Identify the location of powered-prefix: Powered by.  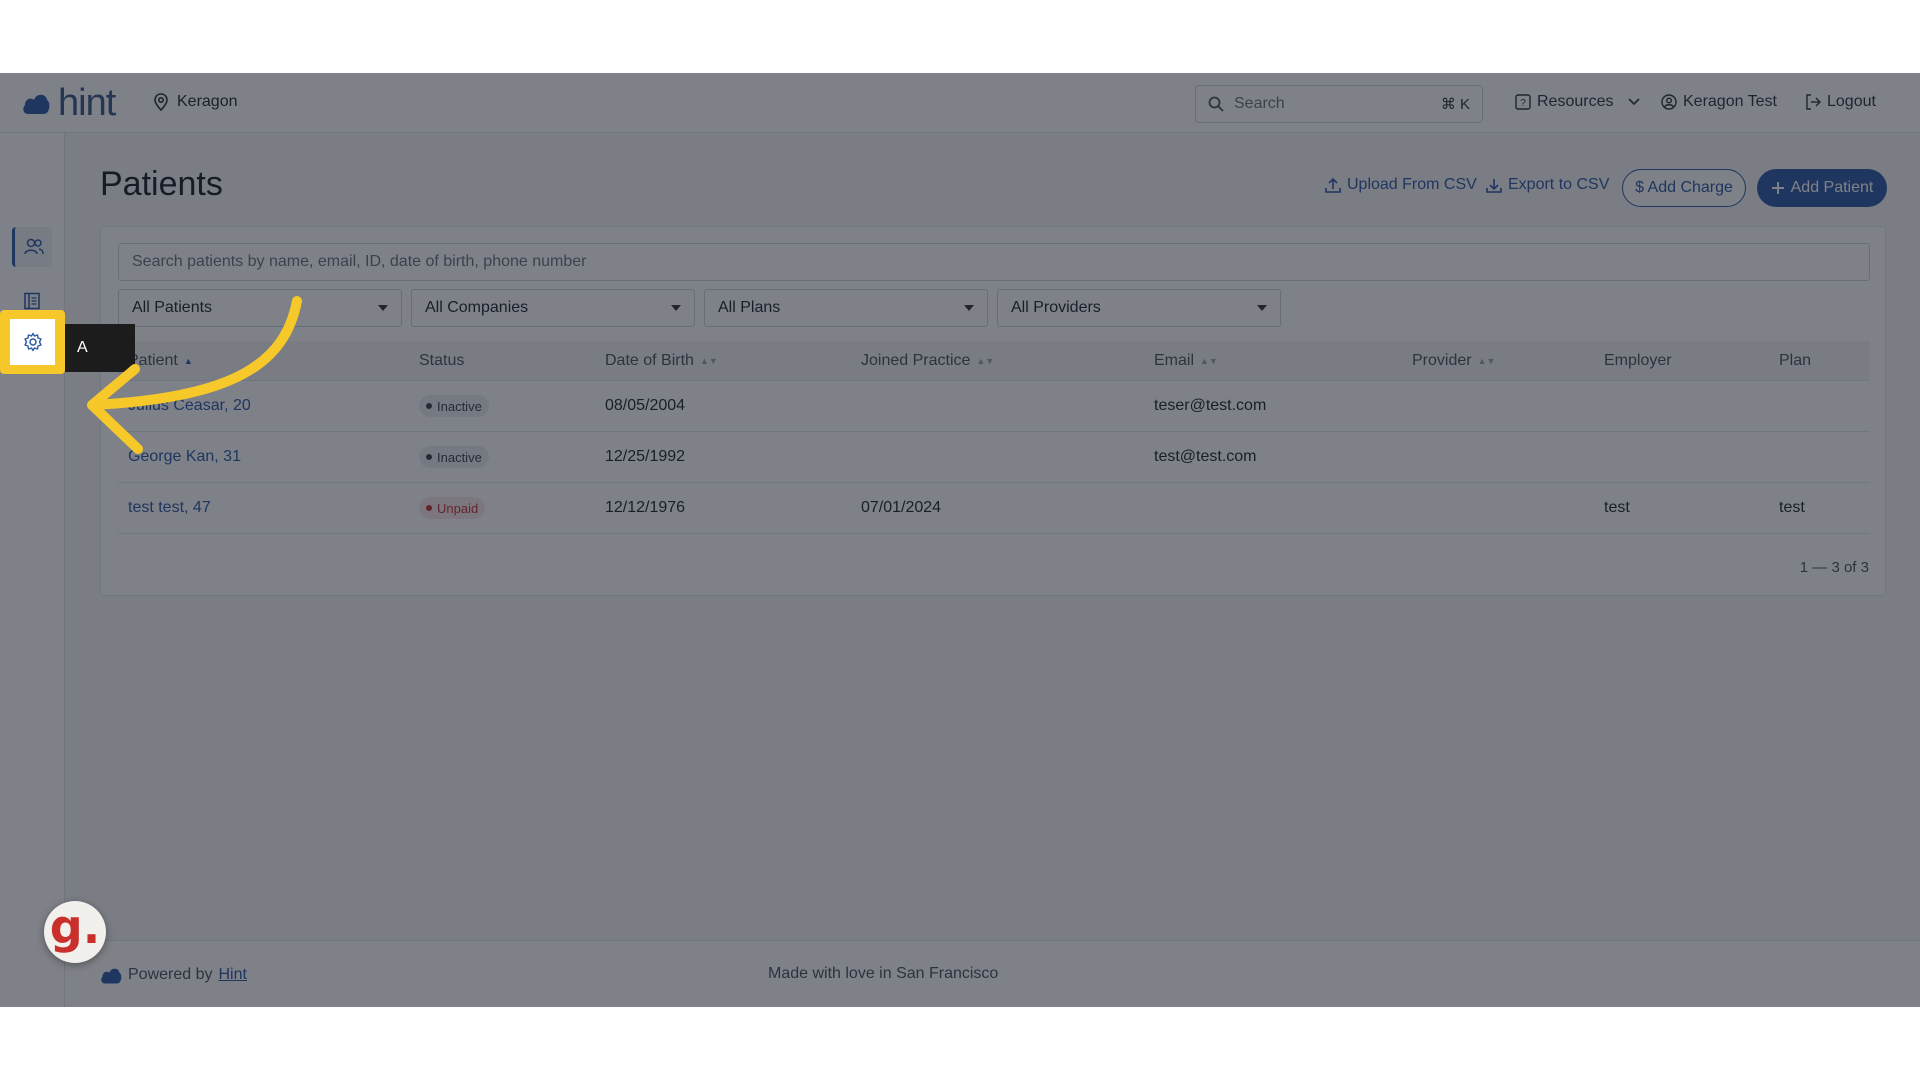
(170, 974).